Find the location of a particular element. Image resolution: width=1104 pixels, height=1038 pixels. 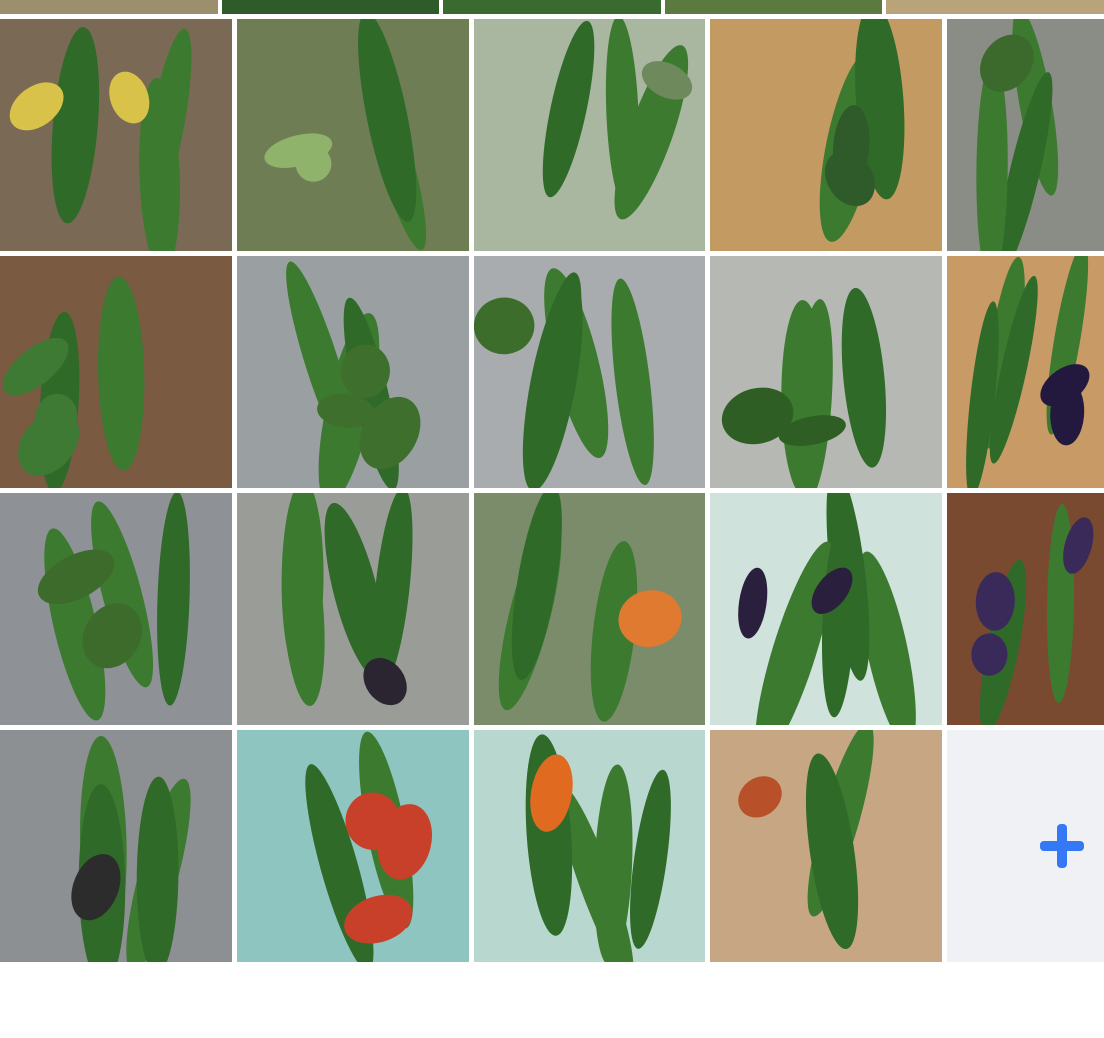

partial-photo-row is located at coordinates (552, 7).